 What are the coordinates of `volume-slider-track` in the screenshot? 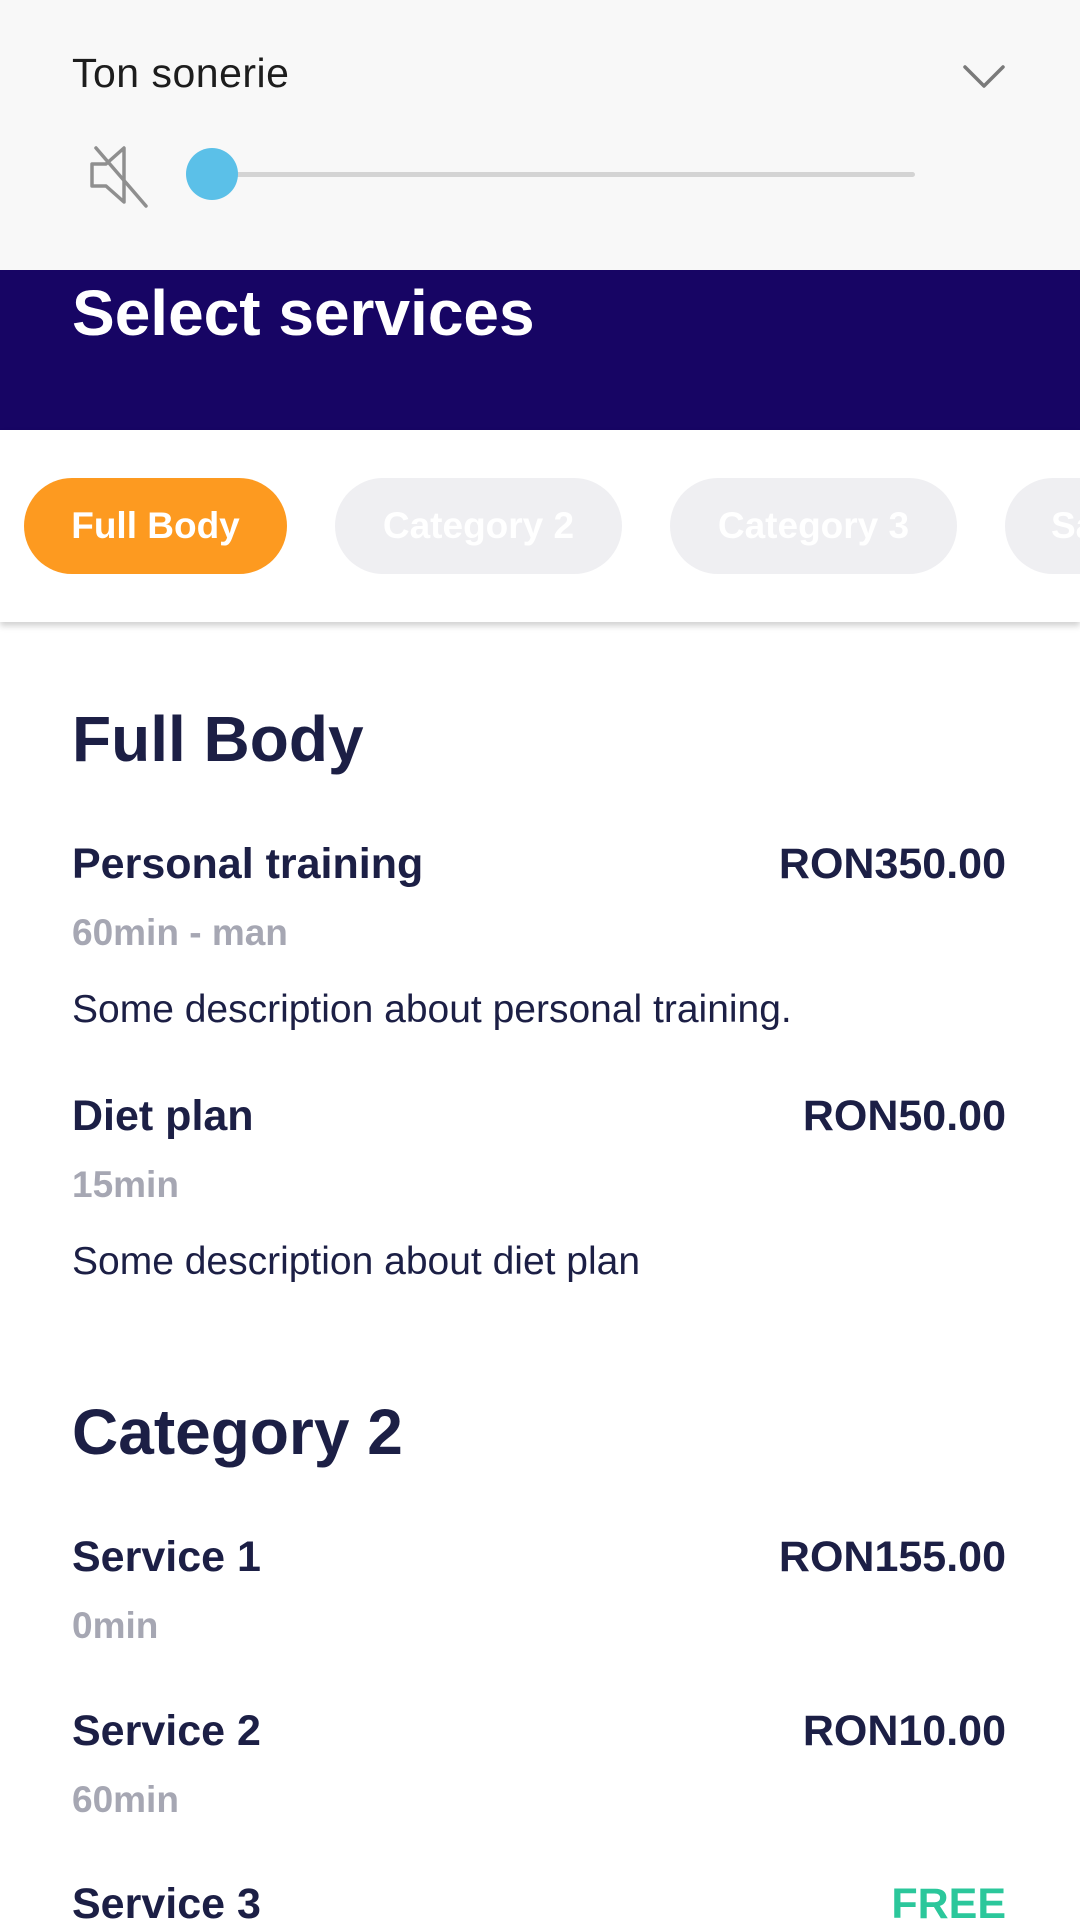 It's located at (563, 174).